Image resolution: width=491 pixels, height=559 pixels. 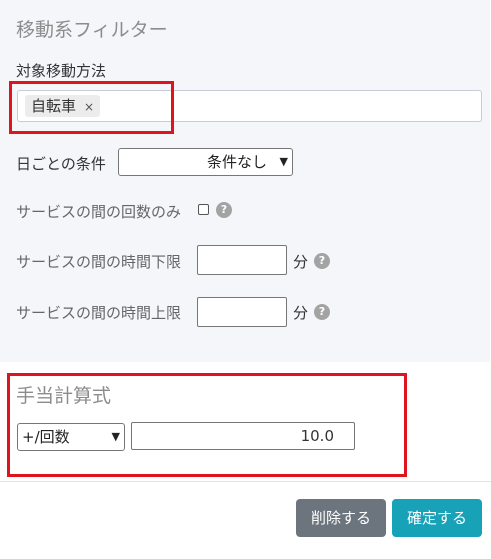 I want to click on formula-type-value: +/回数, so click(x=46, y=437).